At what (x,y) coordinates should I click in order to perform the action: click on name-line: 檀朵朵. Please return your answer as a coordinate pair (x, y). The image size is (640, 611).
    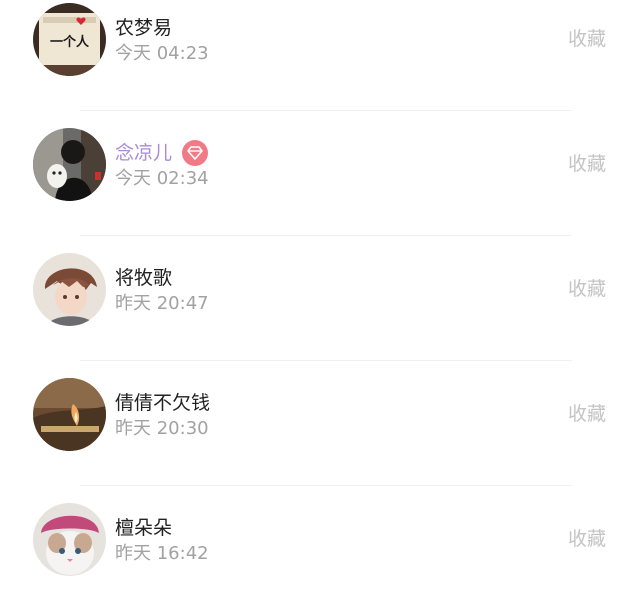
    Looking at the image, I should click on (143, 528).